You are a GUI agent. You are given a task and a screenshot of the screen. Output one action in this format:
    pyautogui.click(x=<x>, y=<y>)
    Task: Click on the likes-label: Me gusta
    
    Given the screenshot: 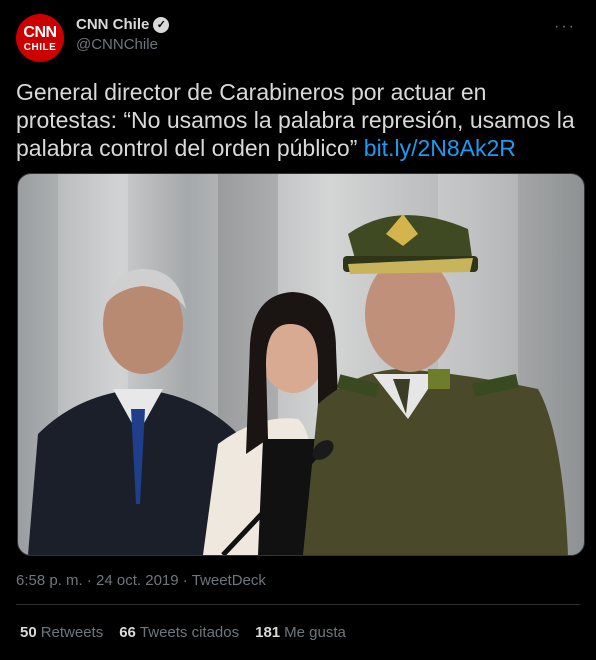 What is the action you would take?
    pyautogui.click(x=315, y=632)
    